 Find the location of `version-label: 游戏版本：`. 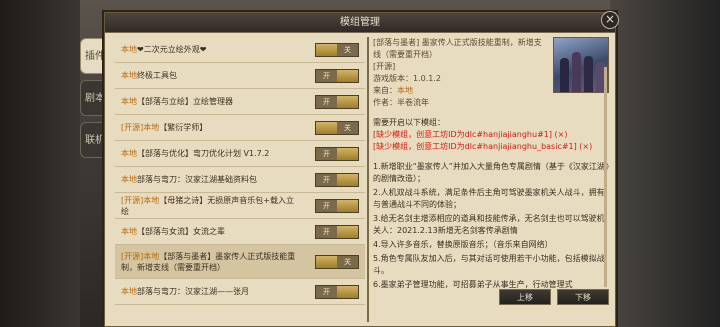

version-label: 游戏版本： is located at coordinates (393, 78).